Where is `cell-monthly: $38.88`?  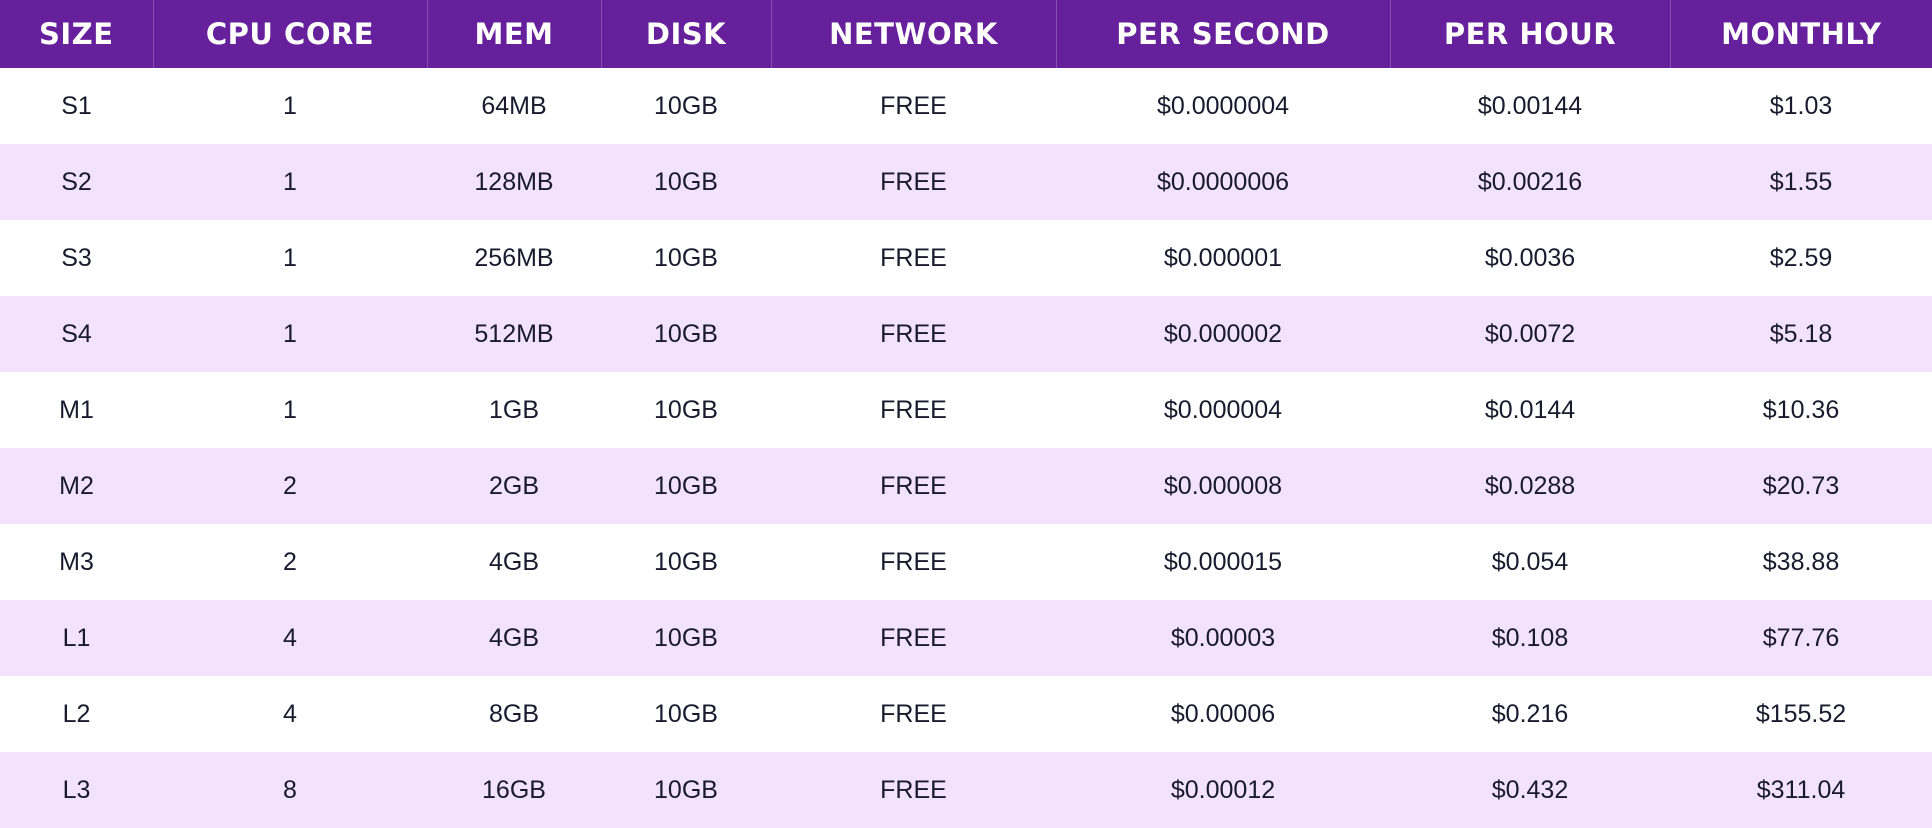 cell-monthly: $38.88 is located at coordinates (1801, 562).